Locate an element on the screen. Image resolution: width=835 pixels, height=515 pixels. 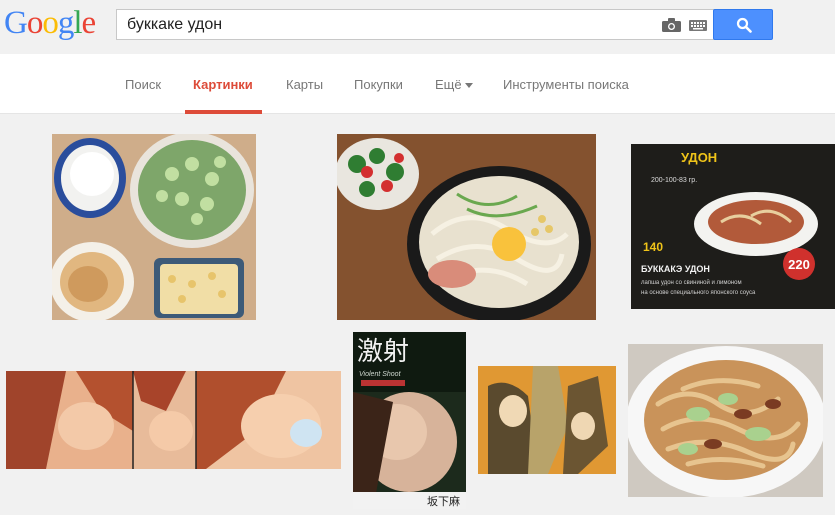
manga-panels-image is located at coordinates (173, 420).